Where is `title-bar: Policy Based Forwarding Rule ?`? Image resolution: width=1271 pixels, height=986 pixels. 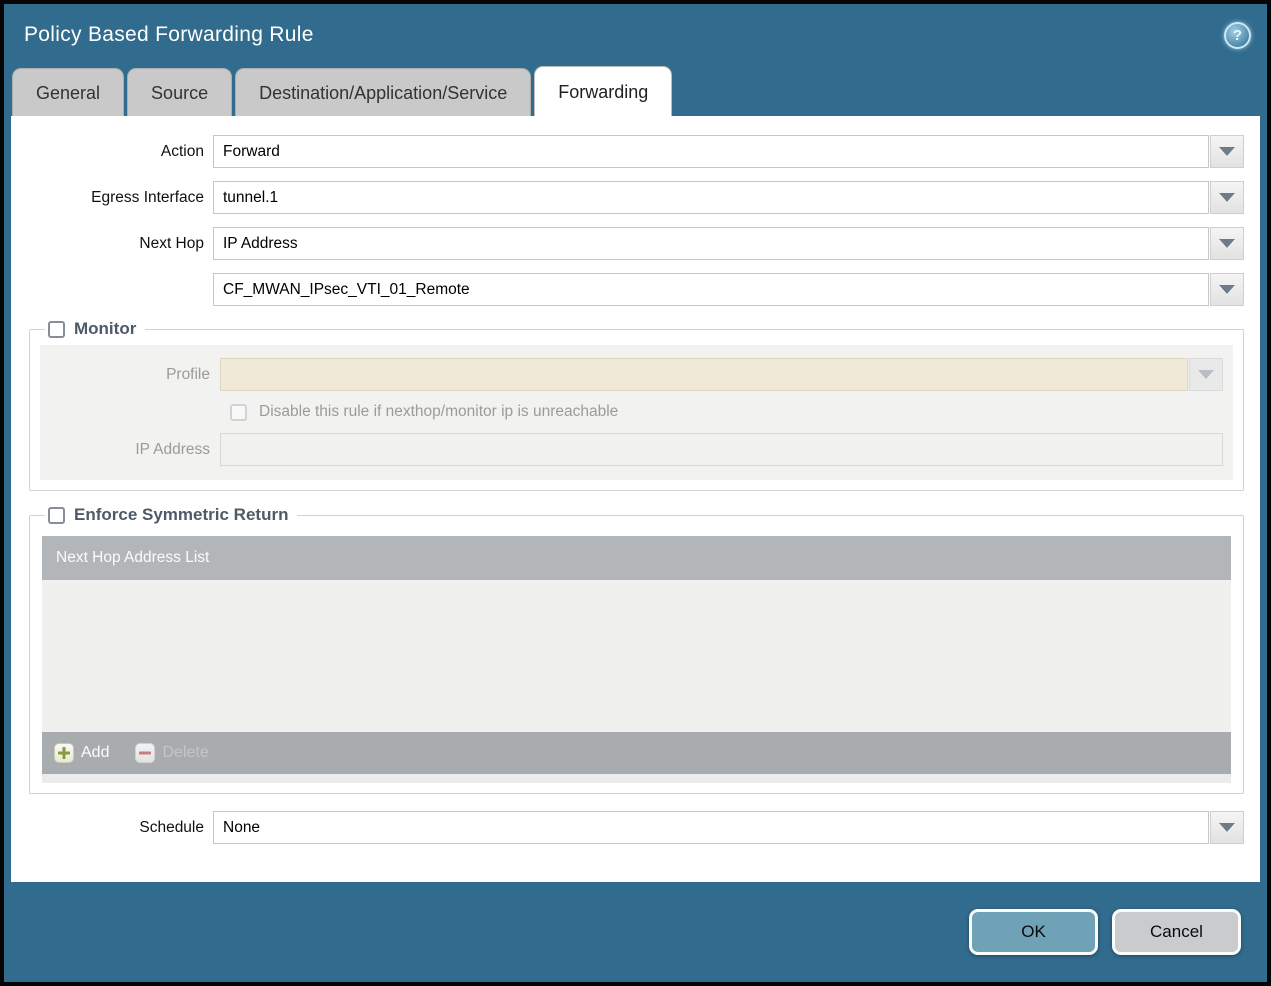 title-bar: Policy Based Forwarding Rule ? is located at coordinates (635, 35).